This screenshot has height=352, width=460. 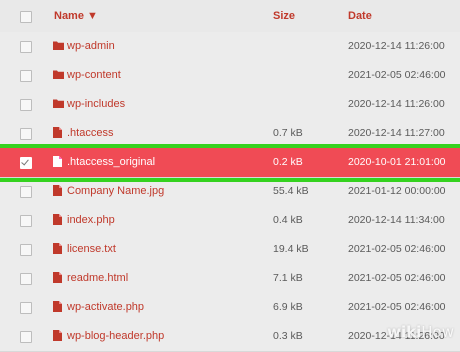 I want to click on file-name: wp-blog-header.php, so click(x=115, y=336).